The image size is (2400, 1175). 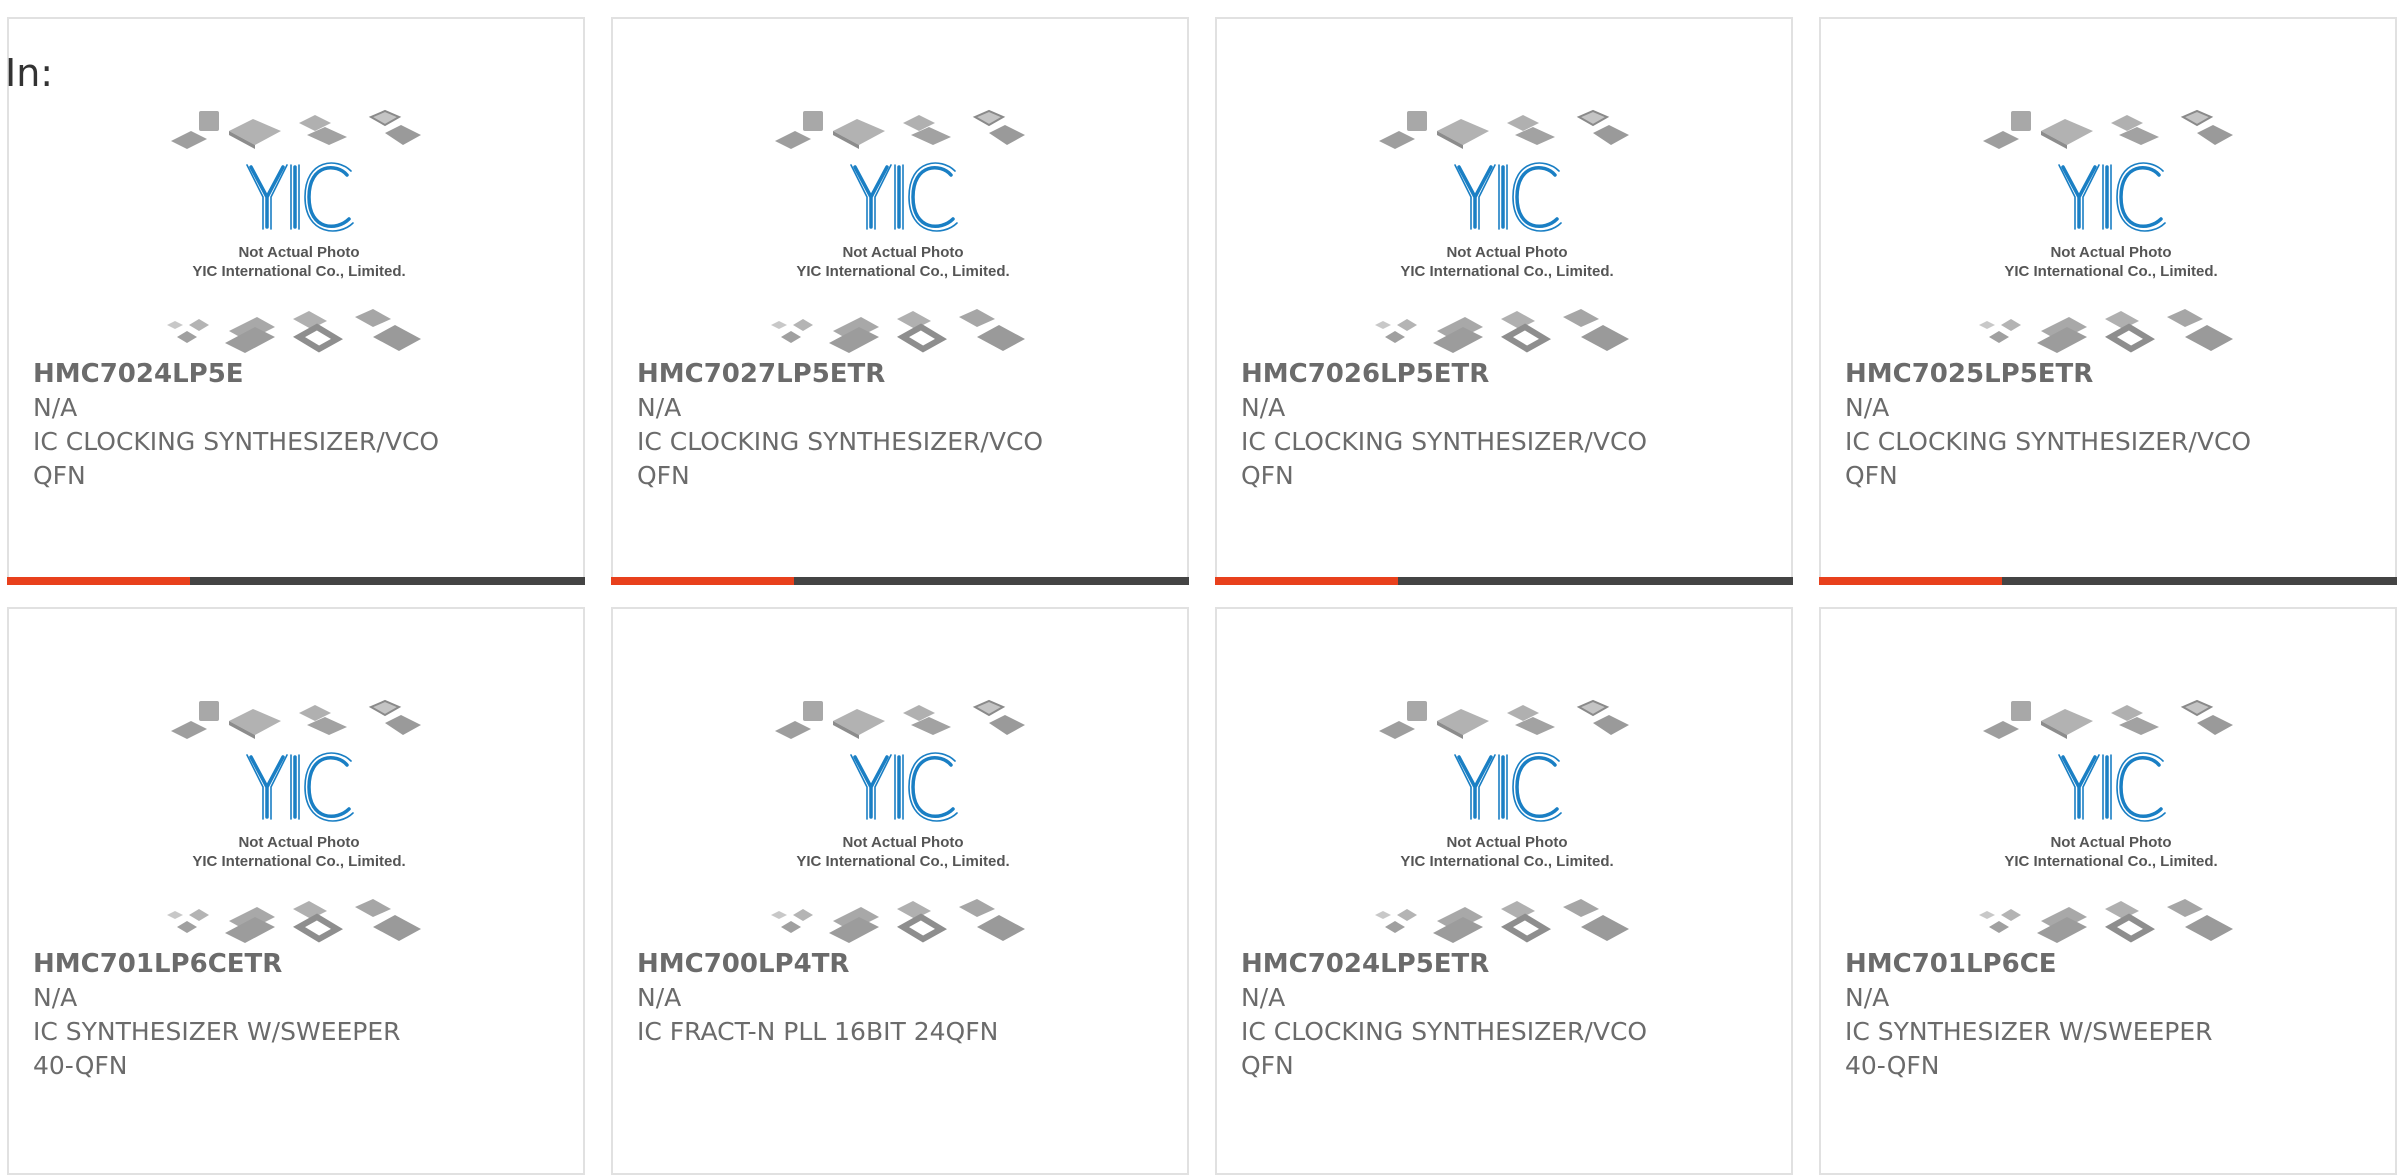 What do you see at coordinates (303, 374) in the screenshot?
I see `part-number: HMC7024LP5E` at bounding box center [303, 374].